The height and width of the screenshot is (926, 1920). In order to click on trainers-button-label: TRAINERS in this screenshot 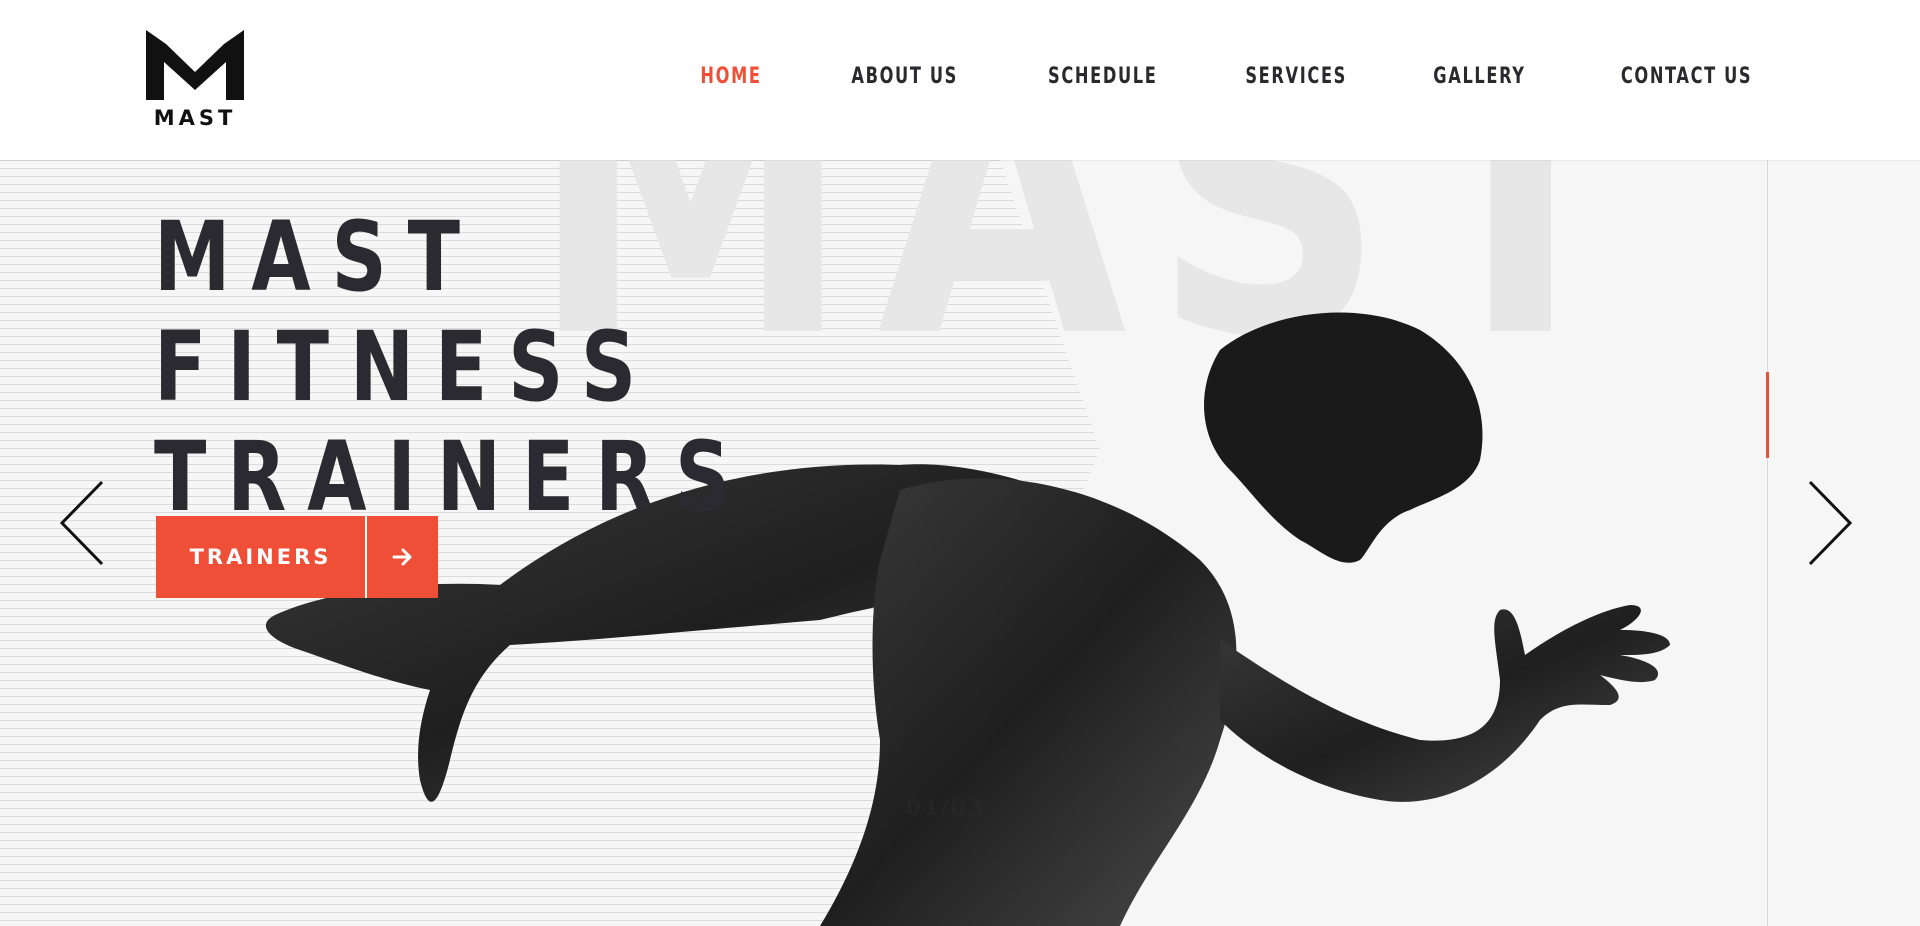, I will do `click(260, 557)`.